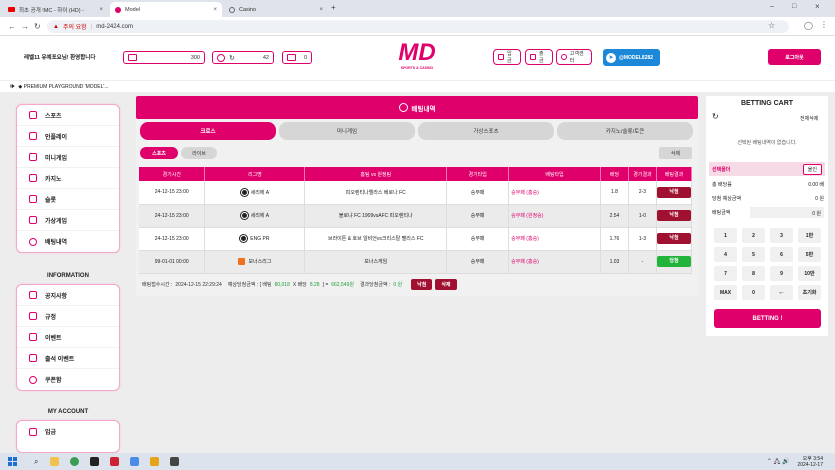 This screenshot has width=835, height=470. Describe the element at coordinates (539, 57) in the screenshot. I see `withdraw-button: 출금` at that location.